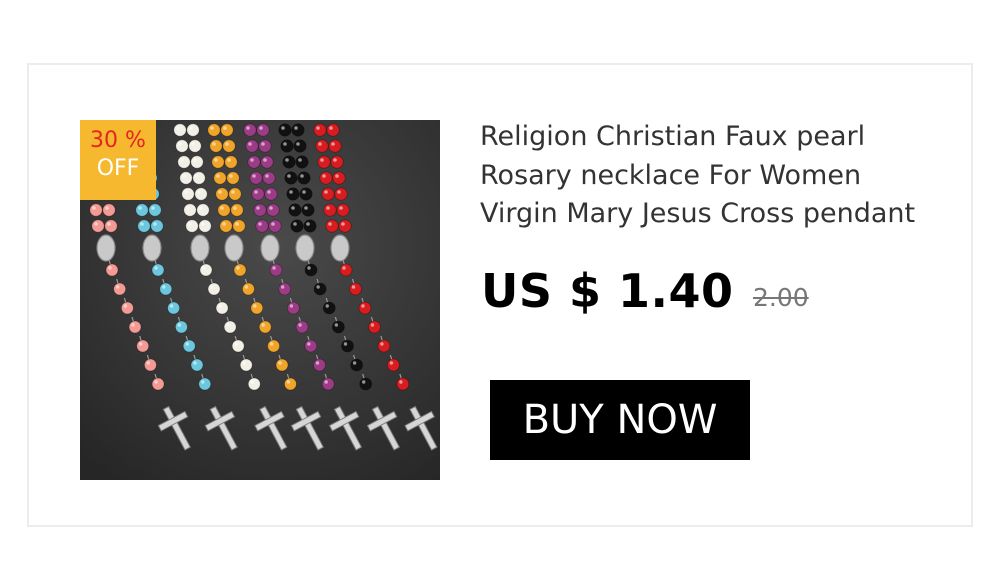 The image size is (1000, 580). What do you see at coordinates (118, 168) in the screenshot?
I see `discount-off-label: OFF` at bounding box center [118, 168].